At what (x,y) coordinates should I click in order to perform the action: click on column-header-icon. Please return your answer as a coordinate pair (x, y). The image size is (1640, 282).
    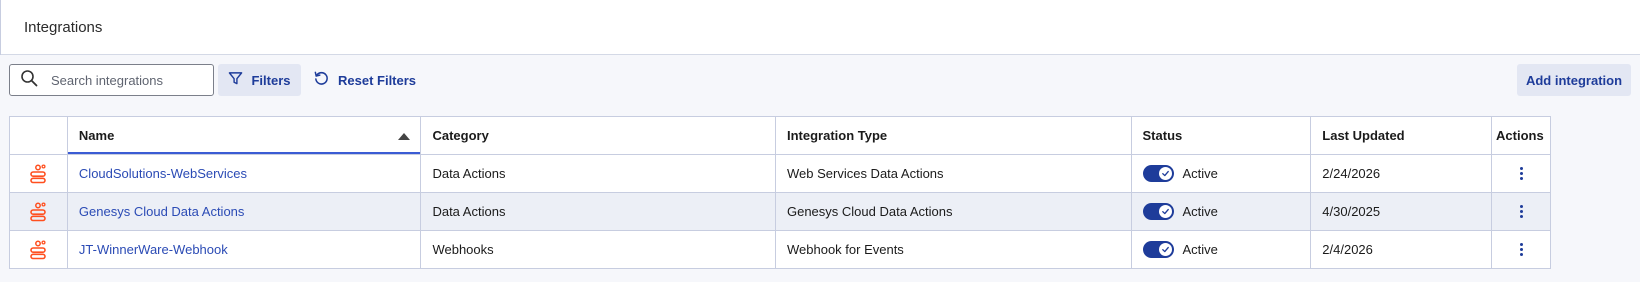
    Looking at the image, I should click on (39, 135).